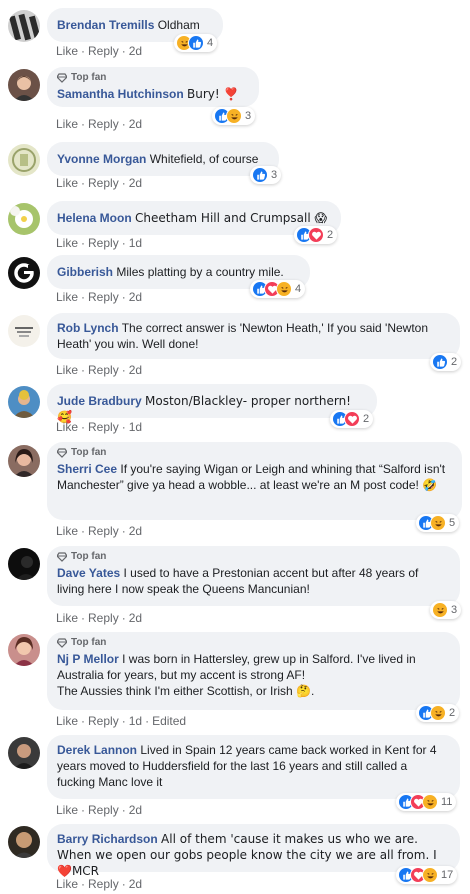  I want to click on love-react-icon, so click(352, 419).